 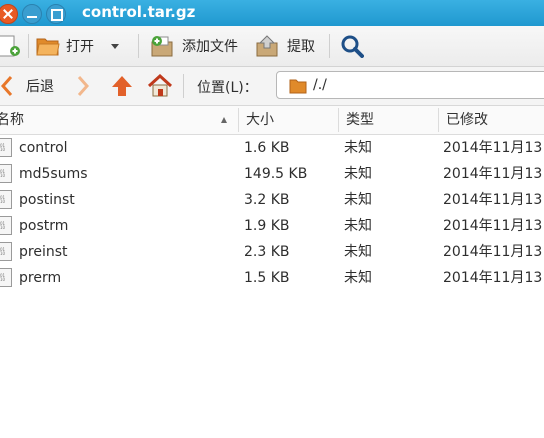 What do you see at coordinates (267, 148) in the screenshot?
I see `file-size: 1.6 KB` at bounding box center [267, 148].